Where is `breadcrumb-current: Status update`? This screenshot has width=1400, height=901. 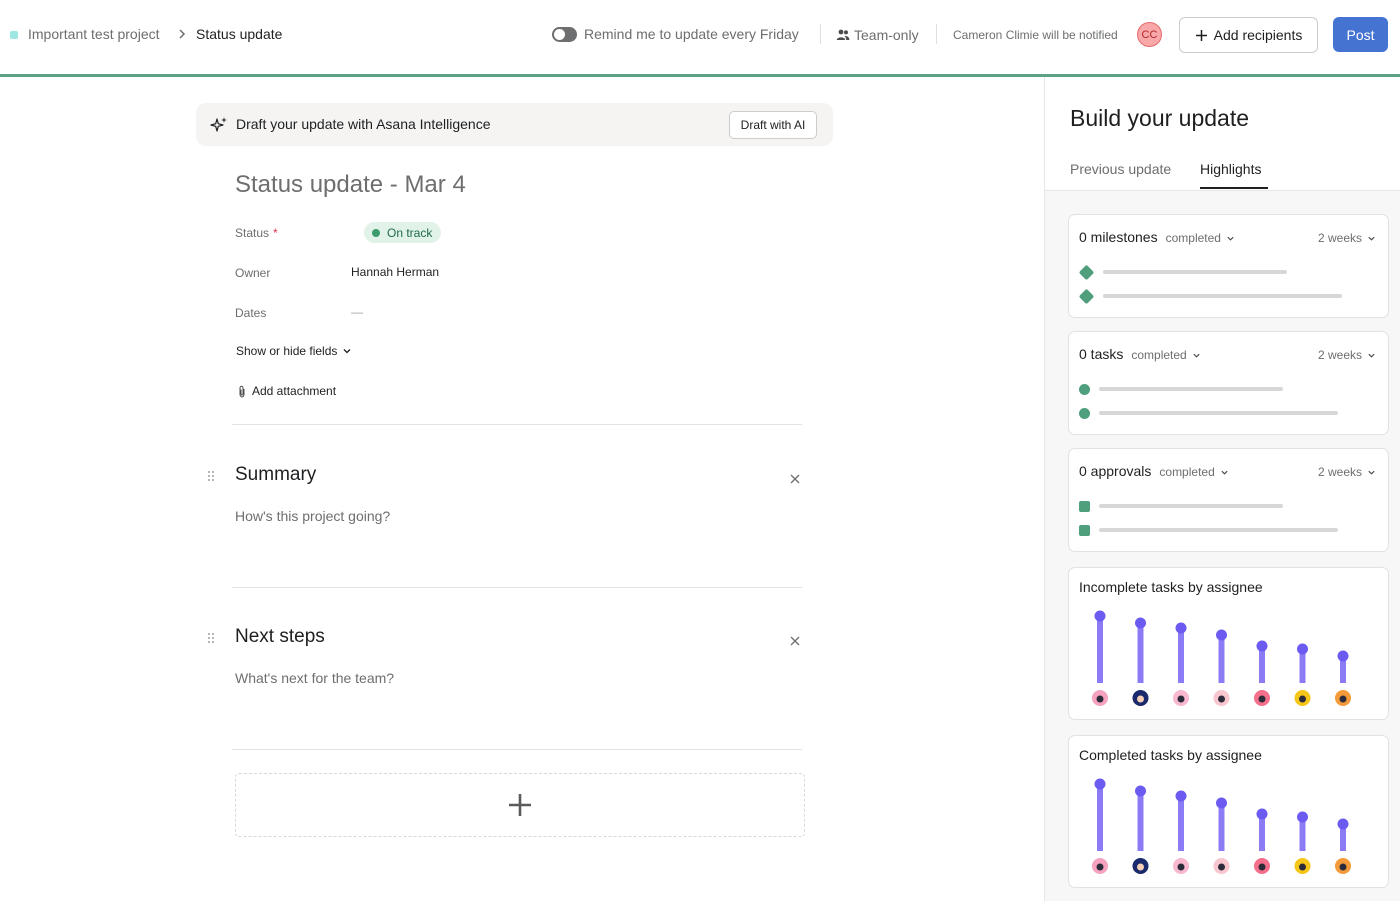 breadcrumb-current: Status update is located at coordinates (239, 34).